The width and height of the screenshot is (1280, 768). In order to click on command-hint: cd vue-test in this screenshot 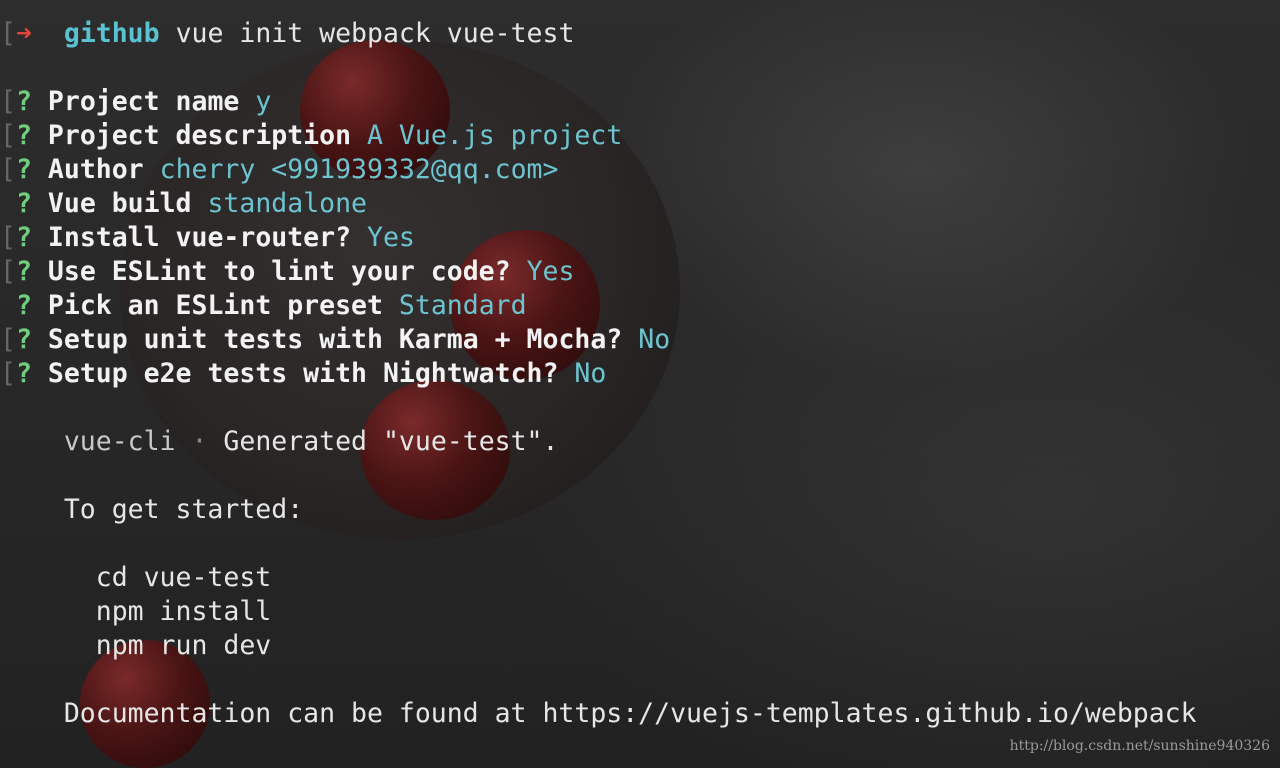, I will do `click(136, 578)`.